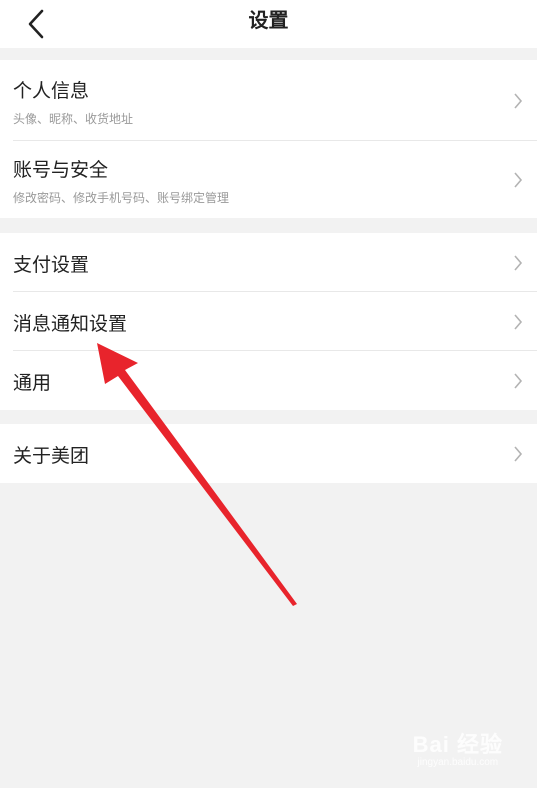 The height and width of the screenshot is (788, 537). I want to click on settings-item-notifications: 消息通知设置, so click(268, 321).